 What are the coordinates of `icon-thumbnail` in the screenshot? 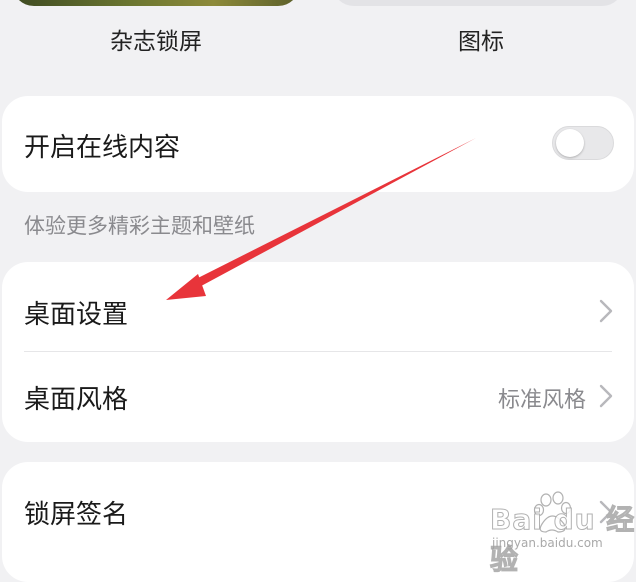 It's located at (478, 3).